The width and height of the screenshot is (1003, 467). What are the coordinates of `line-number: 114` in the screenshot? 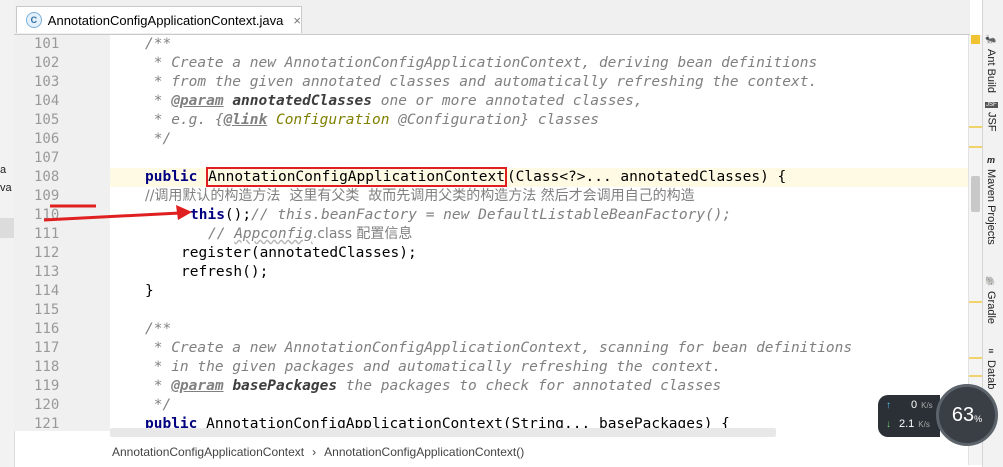 It's located at (47, 291).